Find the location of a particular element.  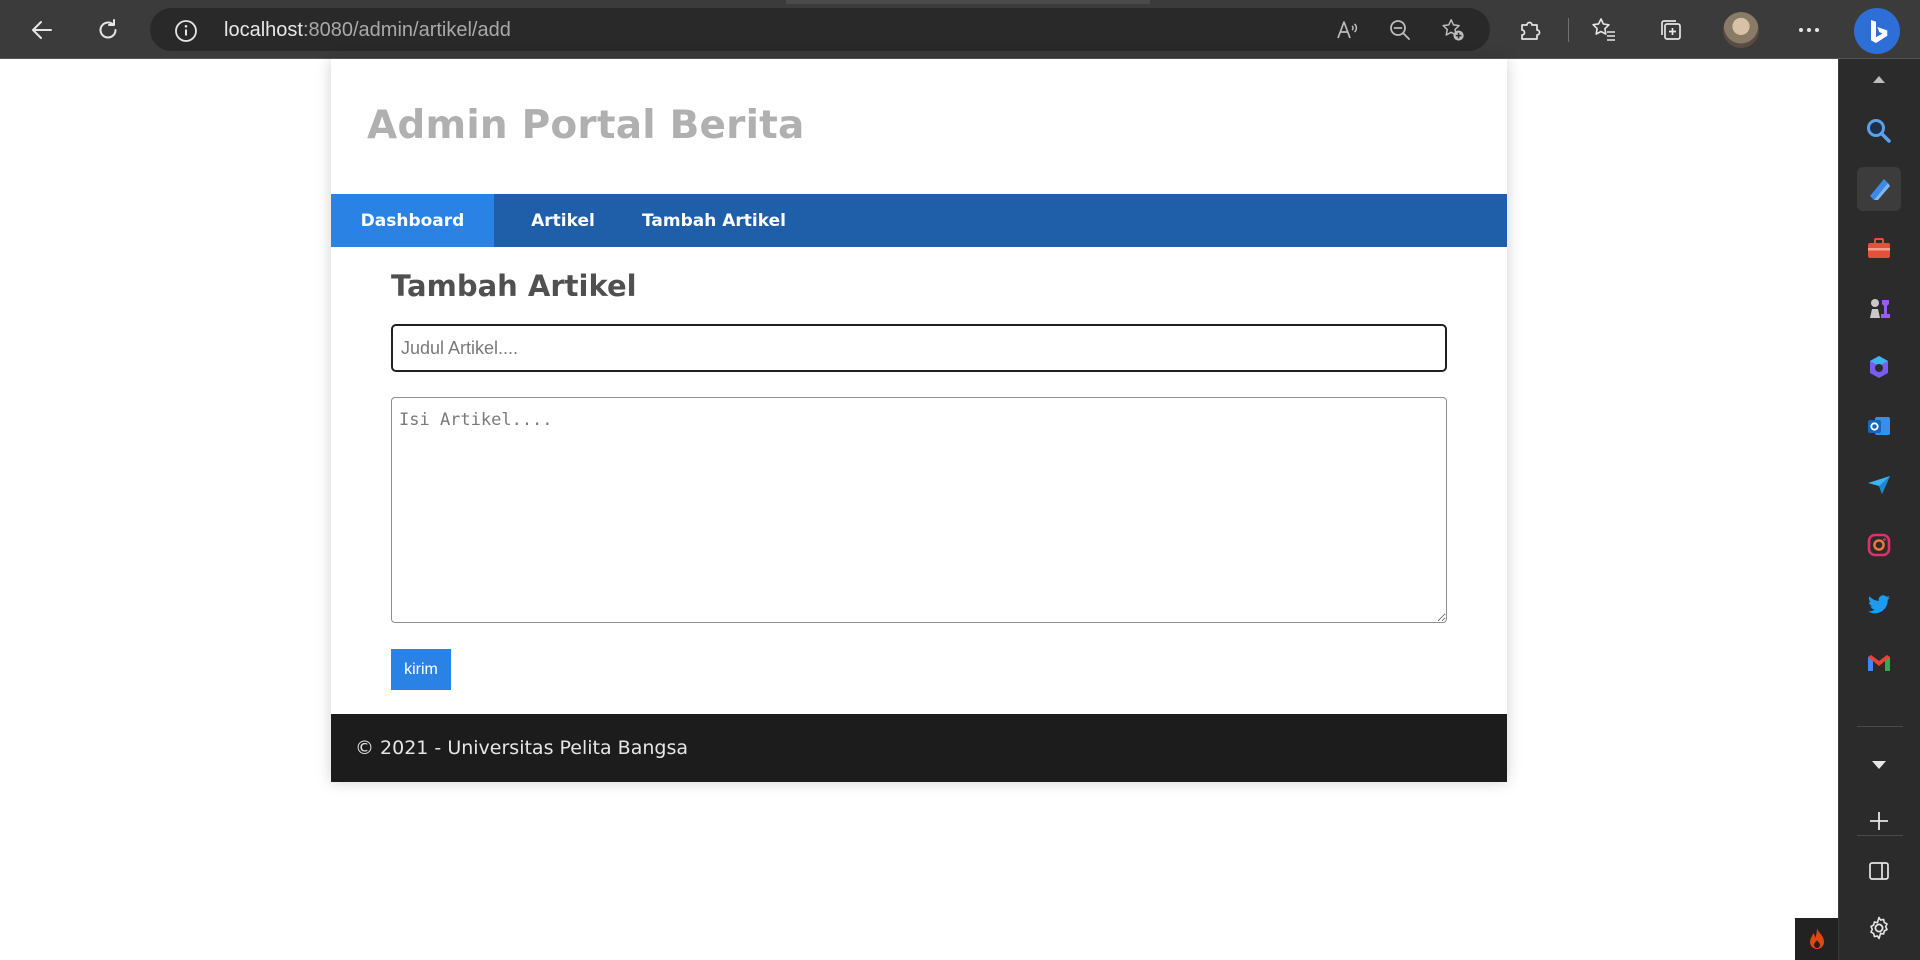

favorites-button is located at coordinates (1604, 30).